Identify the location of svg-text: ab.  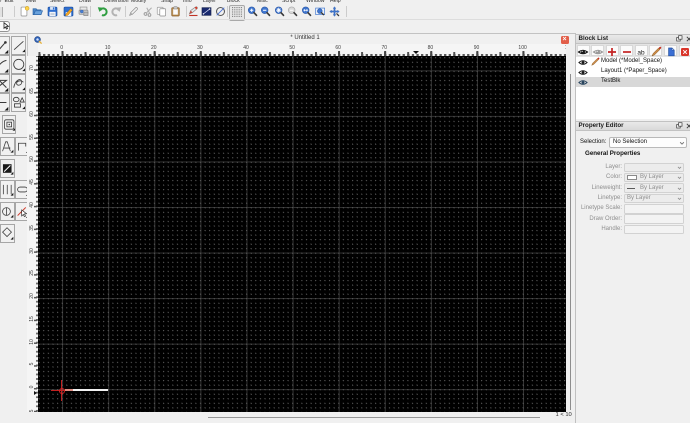
(642, 52).